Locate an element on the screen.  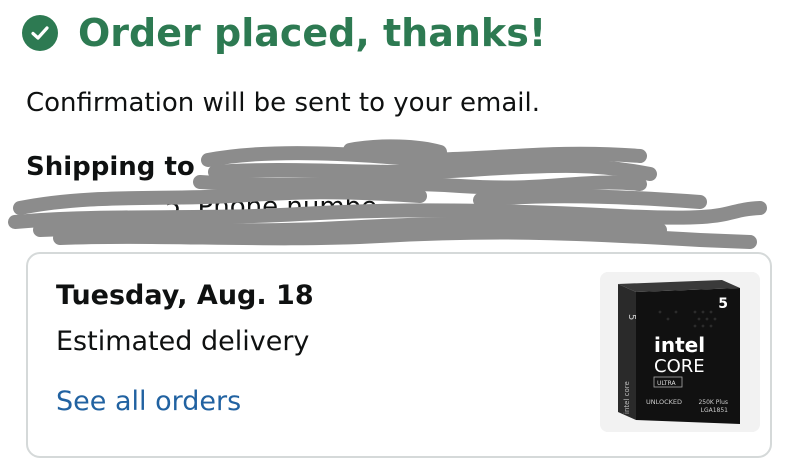
order-confirmation-header: Order placed, thanks! is located at coordinates (284, 33).